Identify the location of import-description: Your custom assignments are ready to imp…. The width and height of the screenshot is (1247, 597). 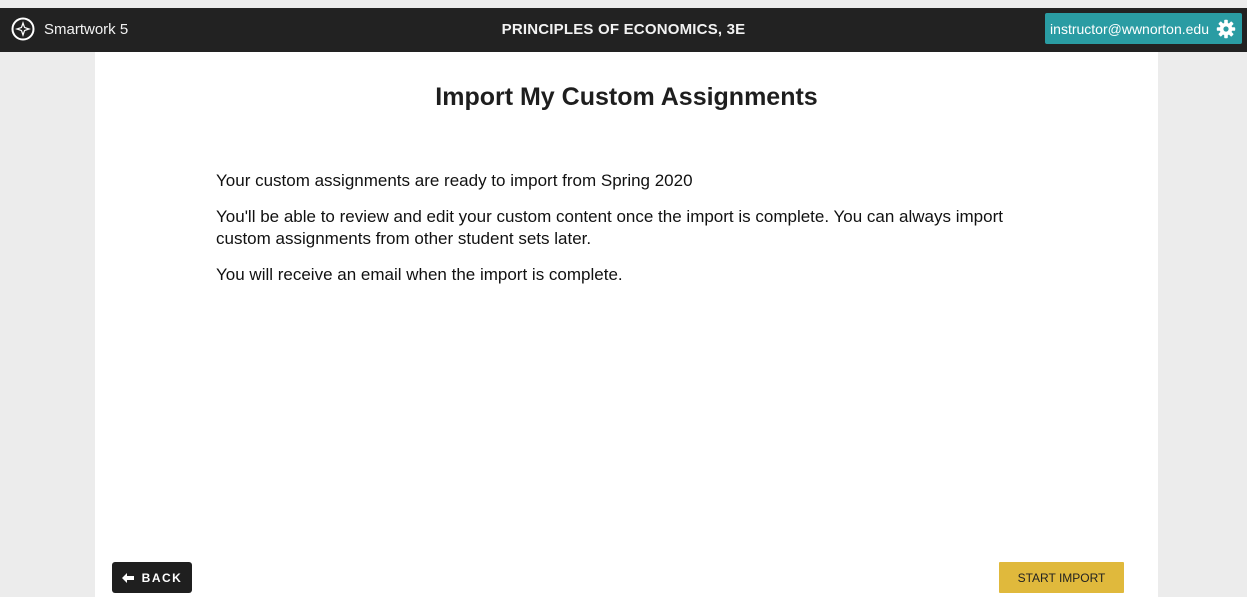
(611, 235).